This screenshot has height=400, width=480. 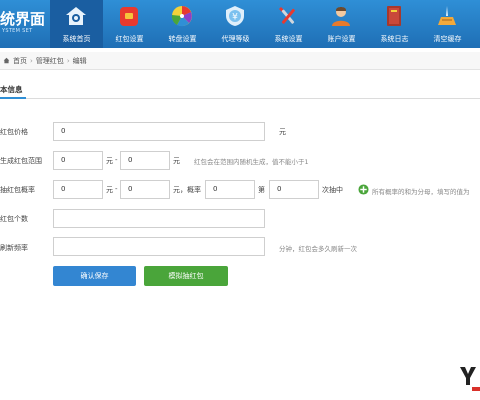 What do you see at coordinates (14, 248) in the screenshot?
I see `refresh-label: 刷新频率` at bounding box center [14, 248].